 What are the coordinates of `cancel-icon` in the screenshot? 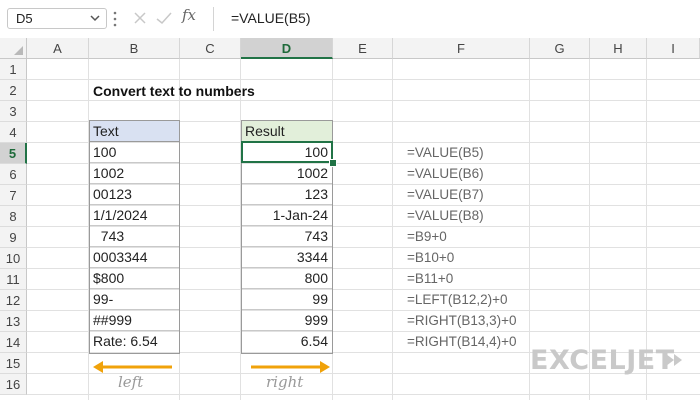 It's located at (140, 18).